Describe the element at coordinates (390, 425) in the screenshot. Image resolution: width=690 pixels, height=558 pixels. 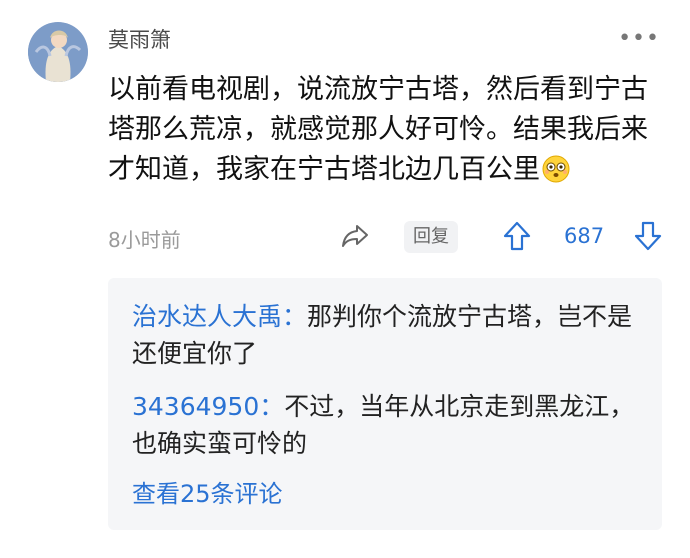
I see `reply-item: 34364950：不过，当年从北京走到黑龙江，也确实蛮可怜的` at that location.